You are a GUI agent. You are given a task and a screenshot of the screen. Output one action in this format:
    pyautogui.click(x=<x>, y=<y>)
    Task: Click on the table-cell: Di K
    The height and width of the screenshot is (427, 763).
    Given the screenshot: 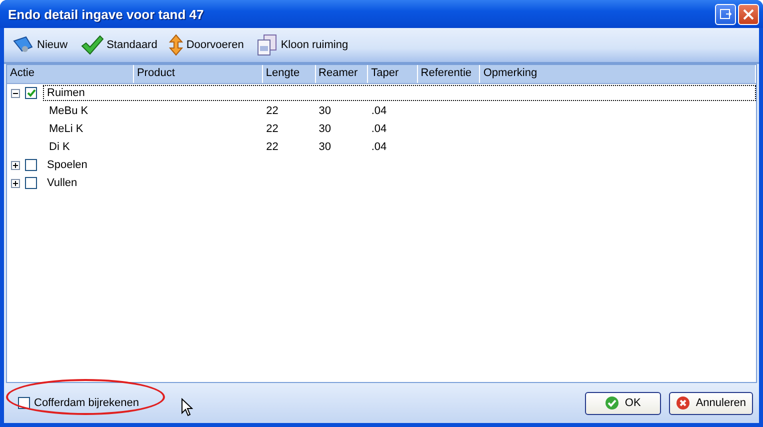 What is the action you would take?
    pyautogui.click(x=59, y=147)
    